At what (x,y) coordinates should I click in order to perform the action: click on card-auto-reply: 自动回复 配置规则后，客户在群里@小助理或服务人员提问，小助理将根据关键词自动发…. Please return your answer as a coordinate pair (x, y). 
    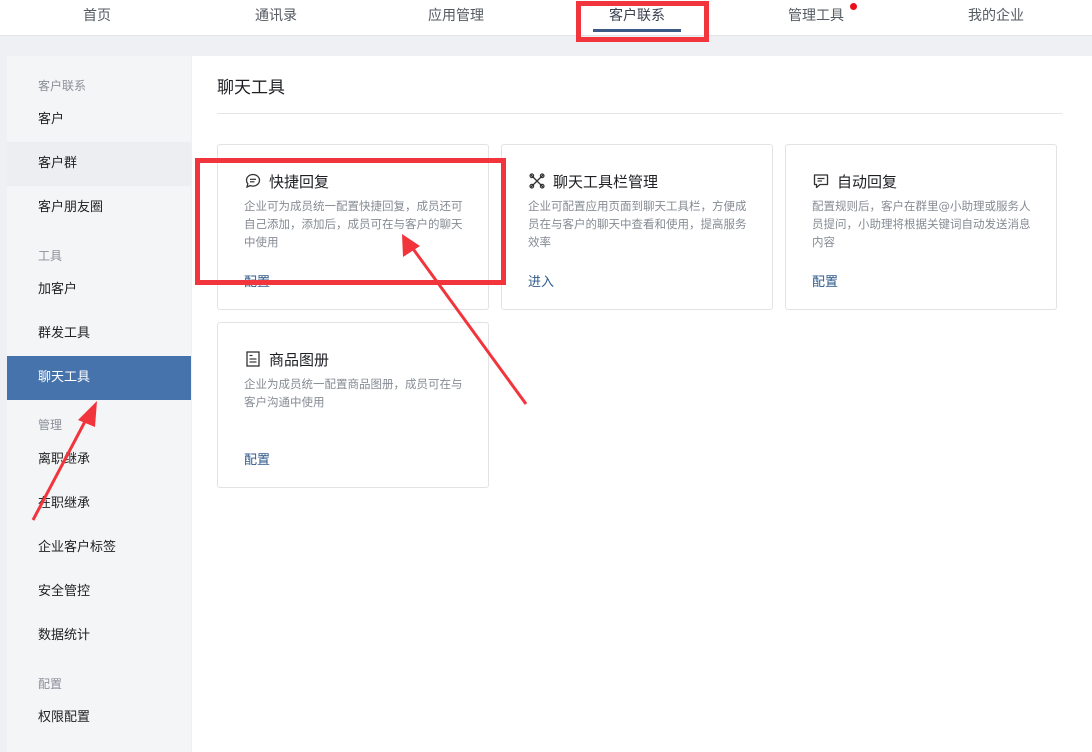
    Looking at the image, I should click on (921, 227).